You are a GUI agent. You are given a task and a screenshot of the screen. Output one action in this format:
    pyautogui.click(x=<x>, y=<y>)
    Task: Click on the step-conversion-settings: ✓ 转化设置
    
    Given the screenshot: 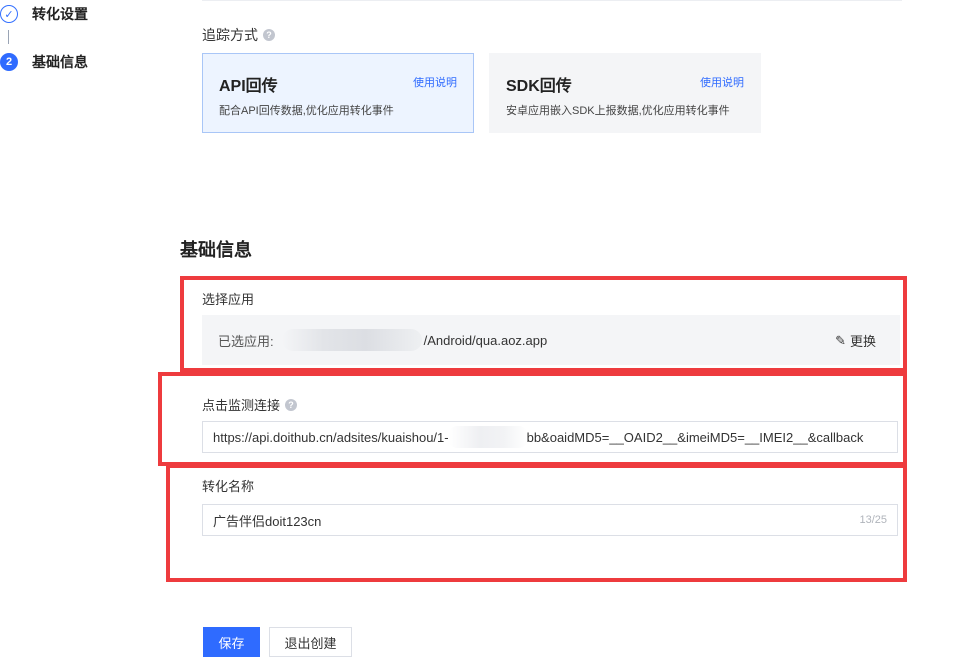 What is the action you would take?
    pyautogui.click(x=44, y=14)
    